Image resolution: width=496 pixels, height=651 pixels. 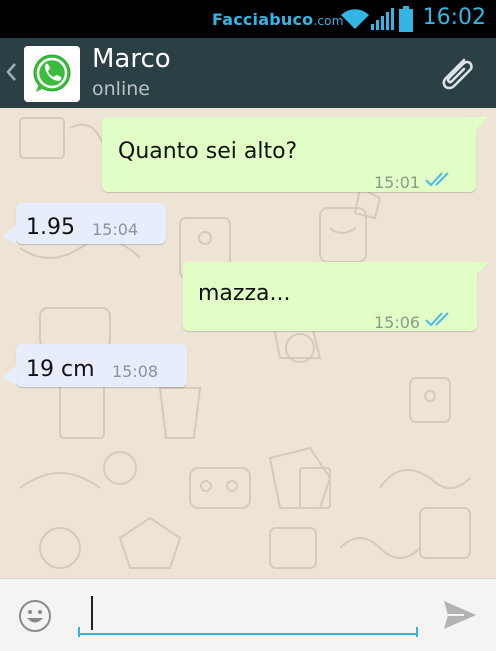 What do you see at coordinates (336, 297) in the screenshot?
I see `message-bubble-outgoing: mazza... 15:06` at bounding box center [336, 297].